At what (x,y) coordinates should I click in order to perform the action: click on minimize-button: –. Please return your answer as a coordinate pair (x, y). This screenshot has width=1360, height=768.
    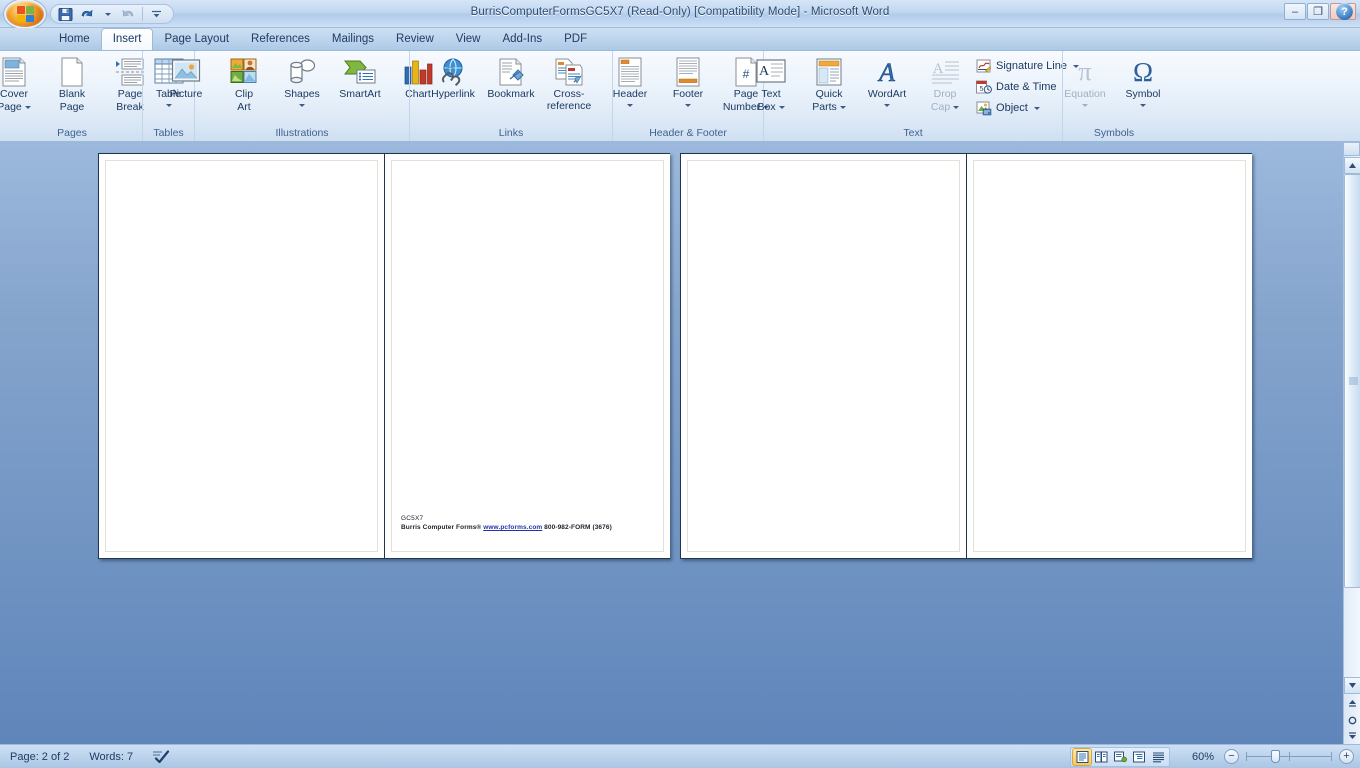
    Looking at the image, I should click on (1295, 11).